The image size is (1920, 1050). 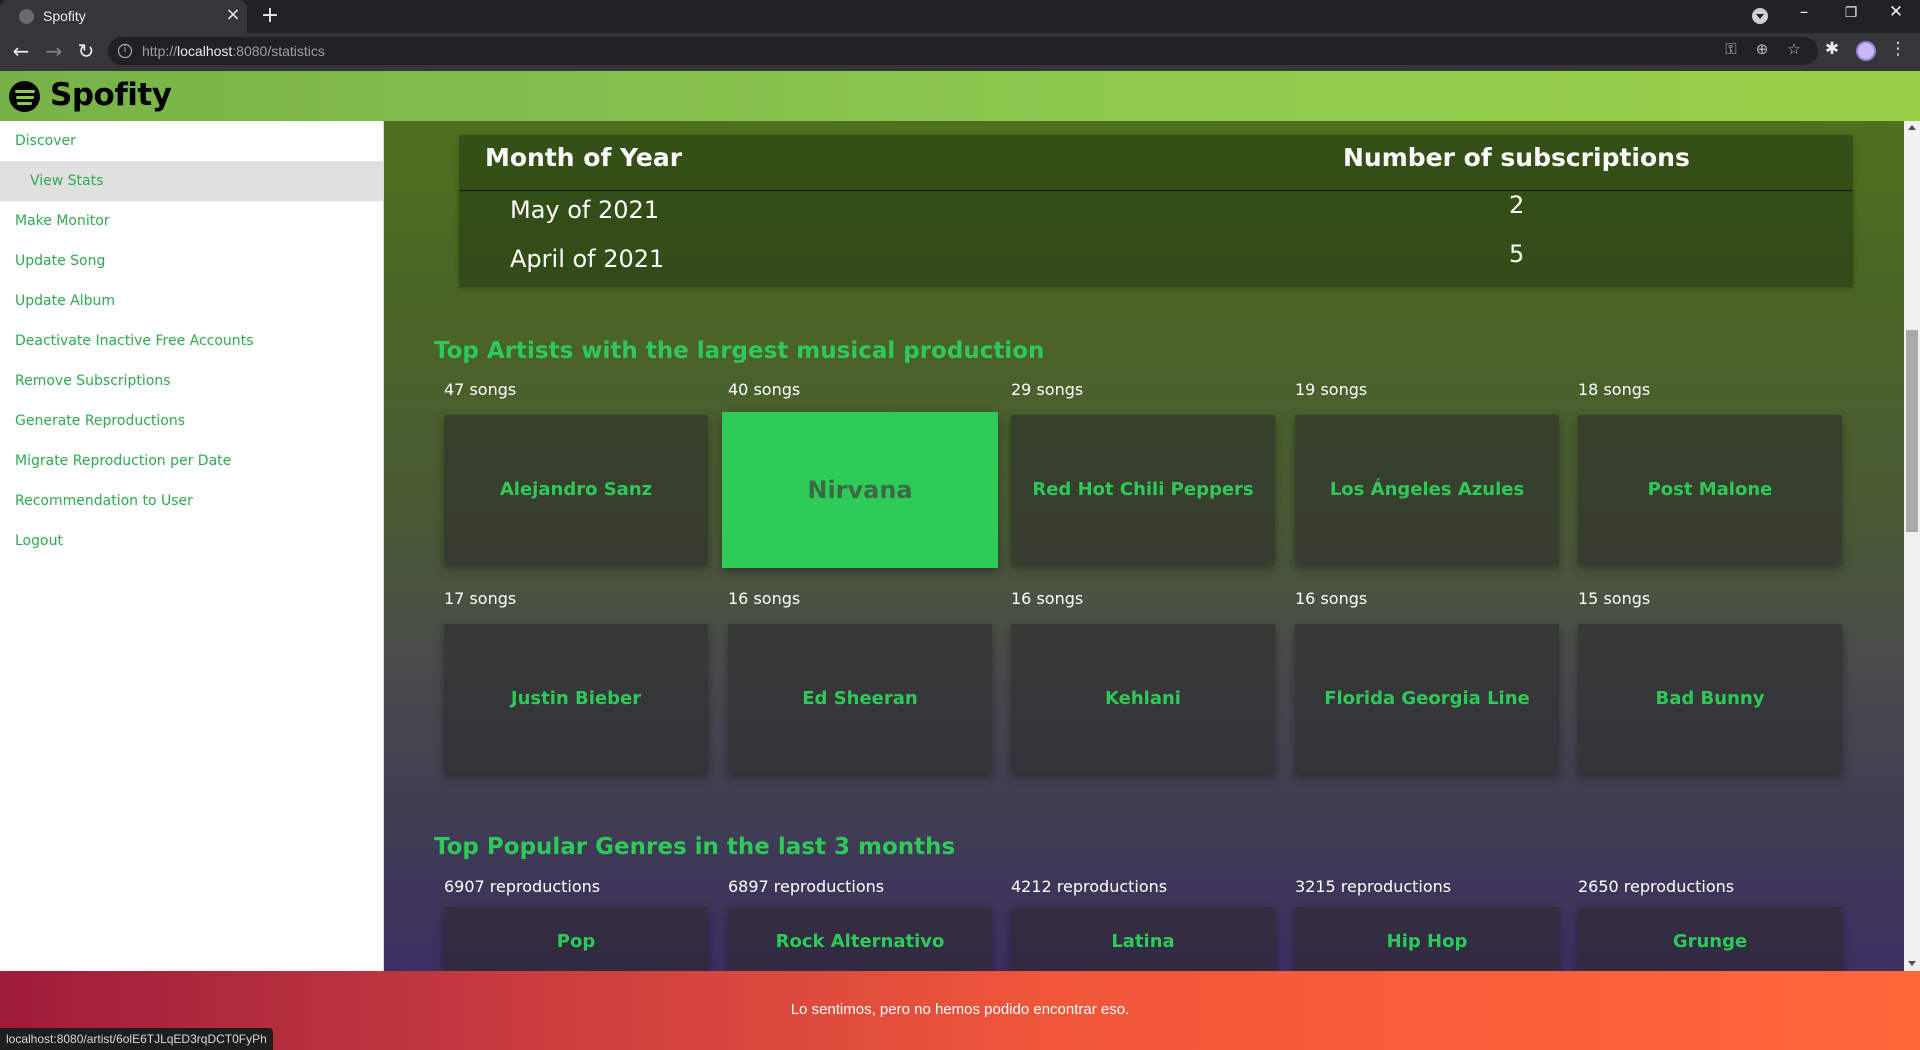 What do you see at coordinates (1427, 939) in the screenshot?
I see `genre-card: Hip Hop` at bounding box center [1427, 939].